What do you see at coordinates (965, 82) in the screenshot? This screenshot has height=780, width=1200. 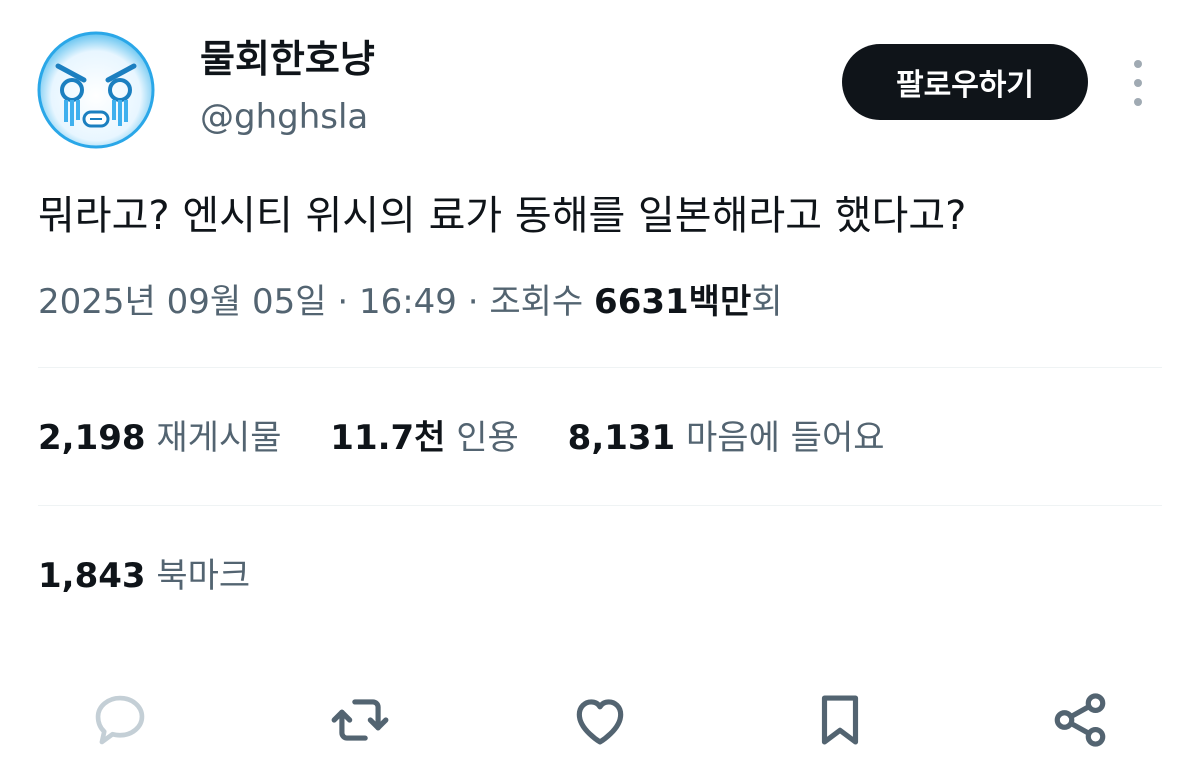 I see `follow-button: 팔로우하기` at bounding box center [965, 82].